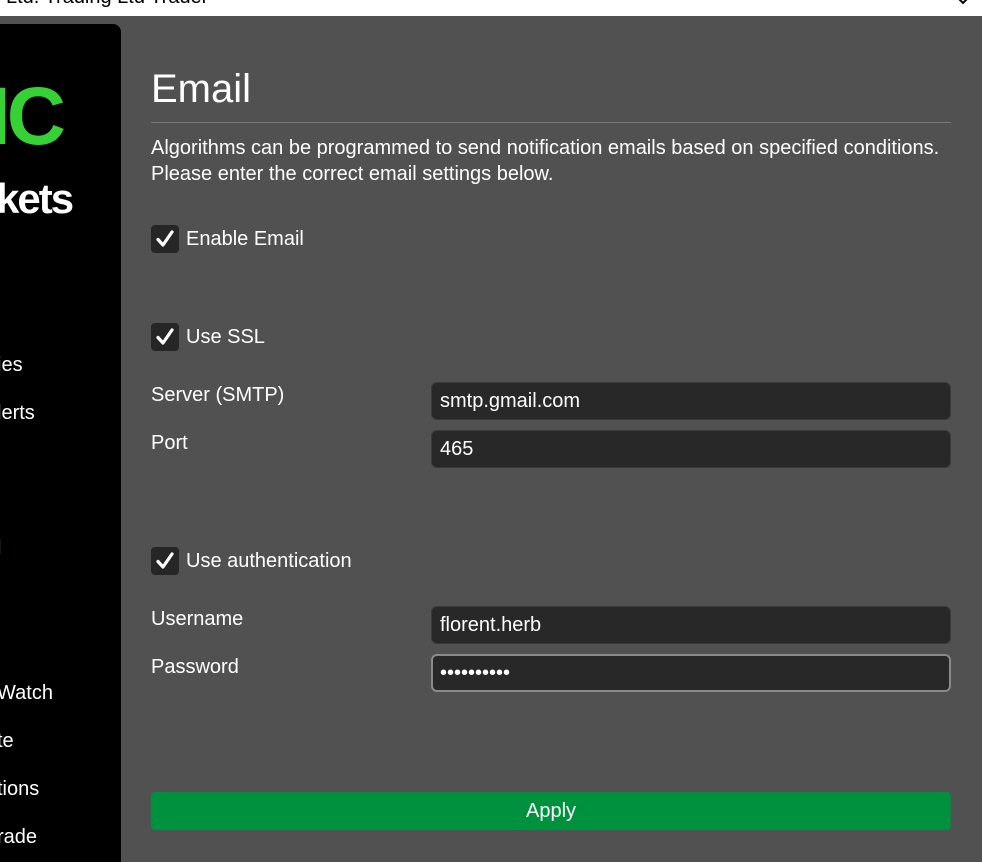 Image resolution: width=982 pixels, height=862 pixels. Describe the element at coordinates (218, 395) in the screenshot. I see `server-smtp-label: Server (SMTP)` at that location.